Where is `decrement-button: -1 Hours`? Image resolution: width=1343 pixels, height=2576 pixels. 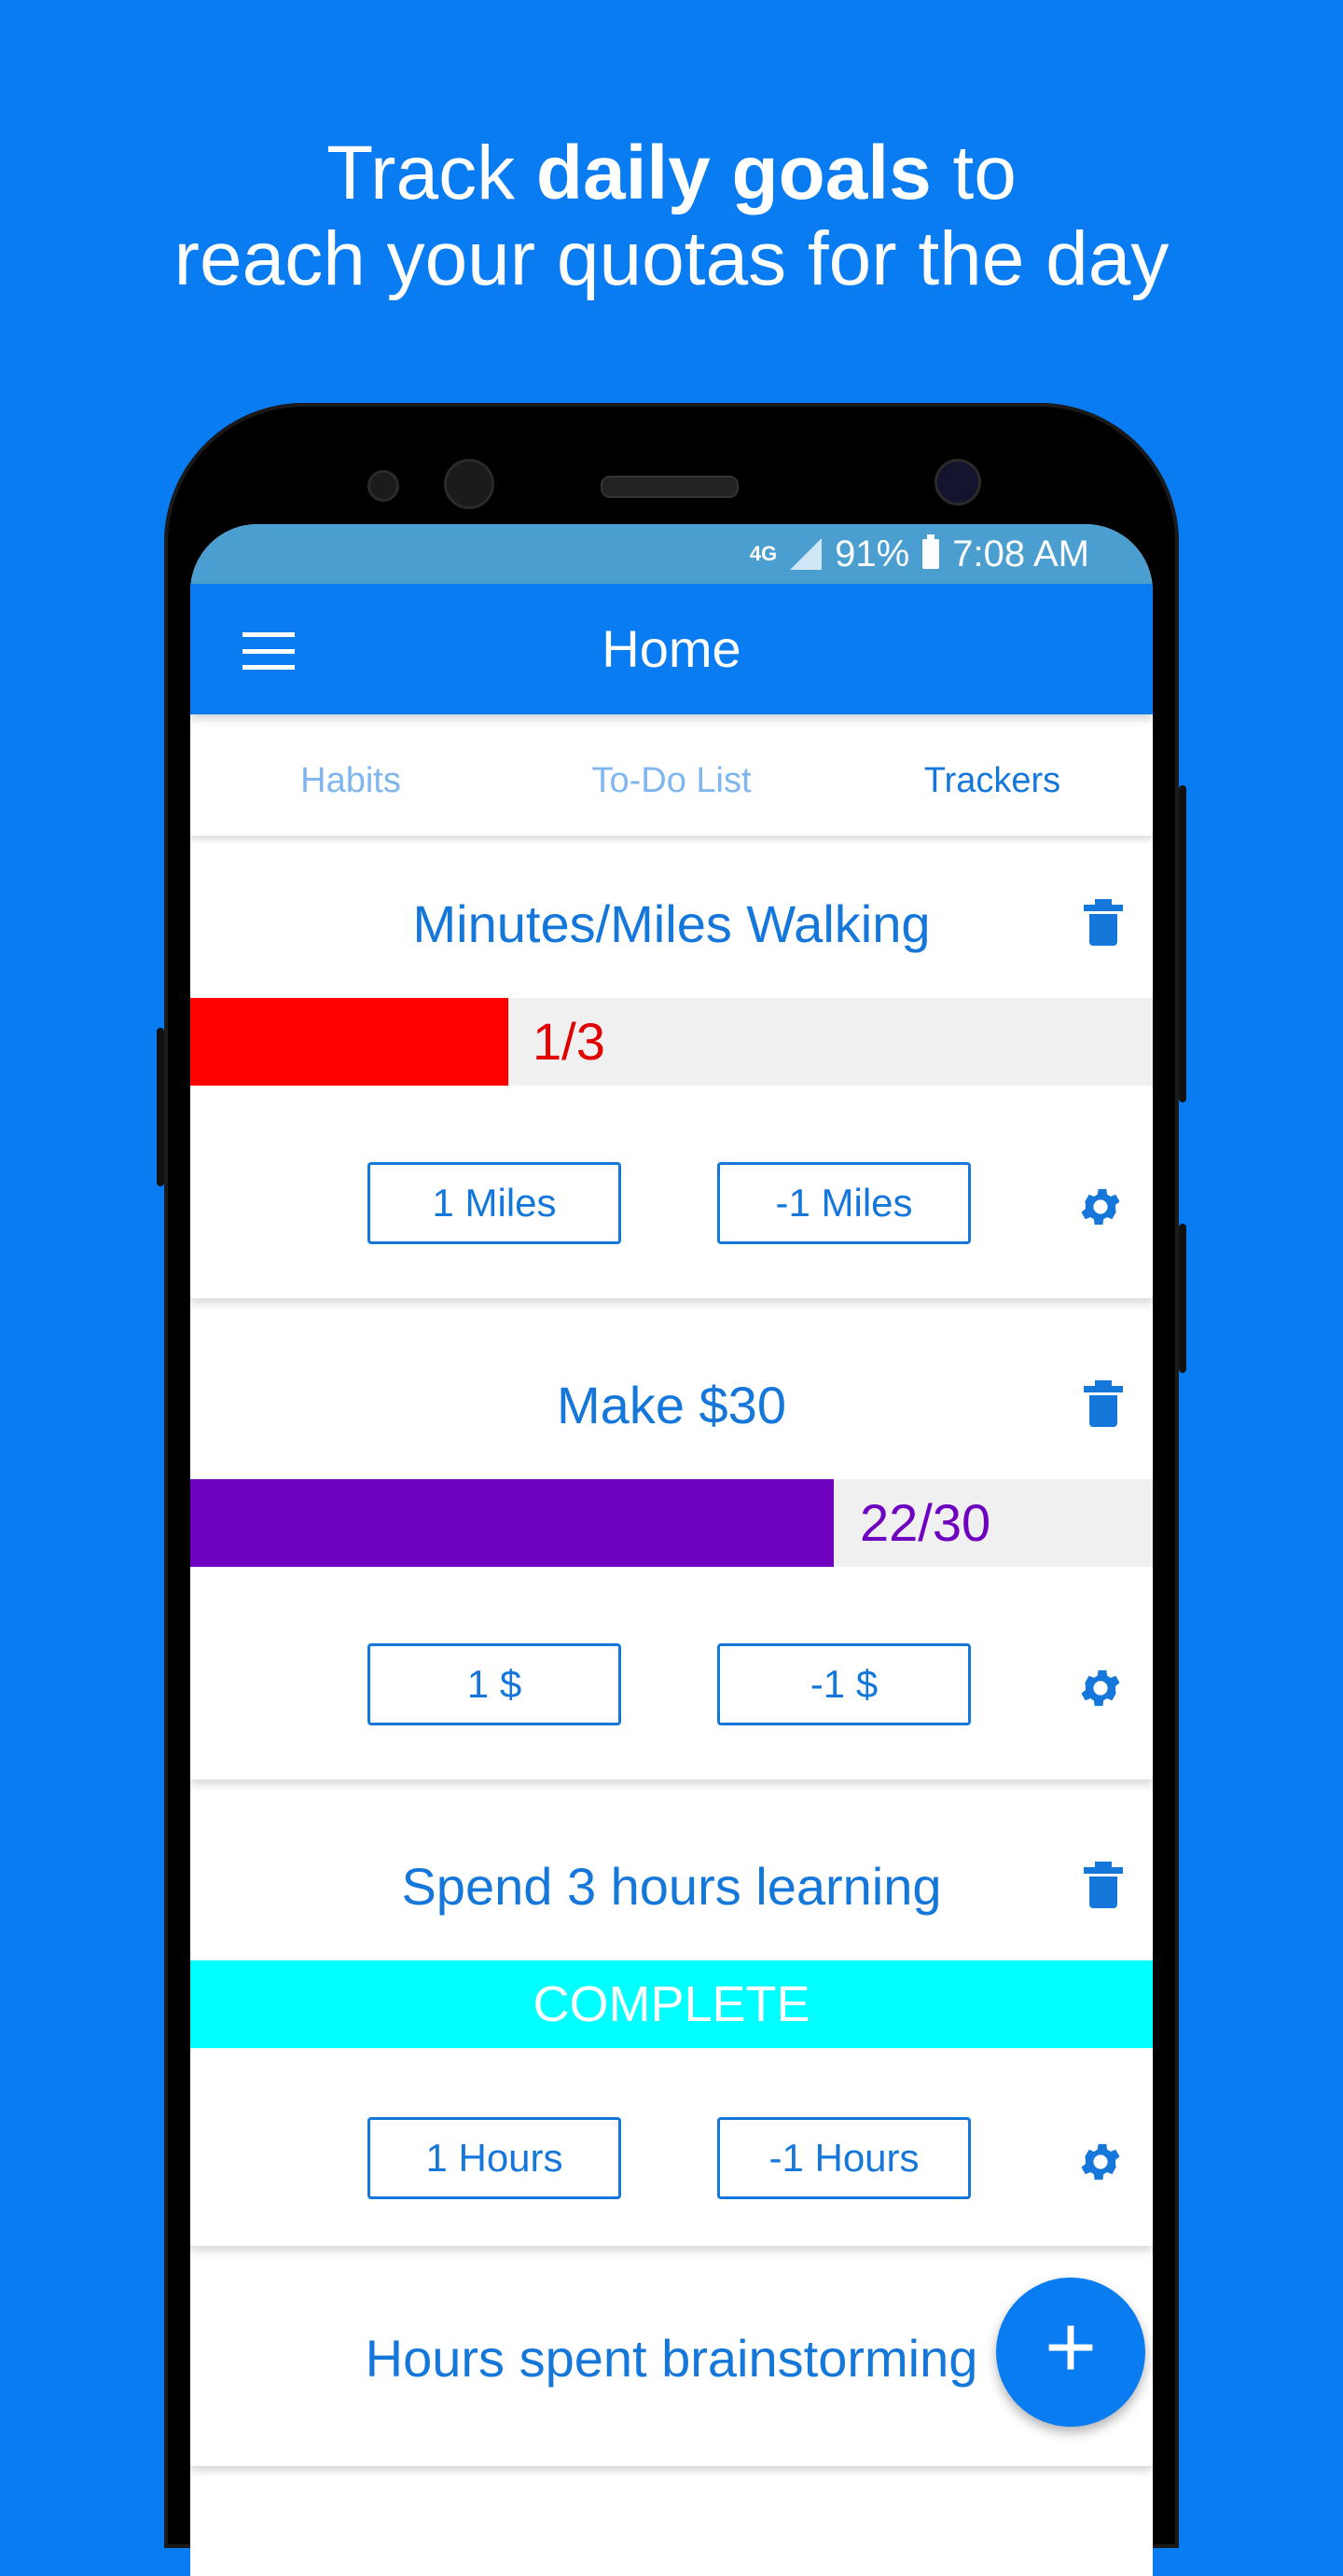 decrement-button: -1 Hours is located at coordinates (844, 2158).